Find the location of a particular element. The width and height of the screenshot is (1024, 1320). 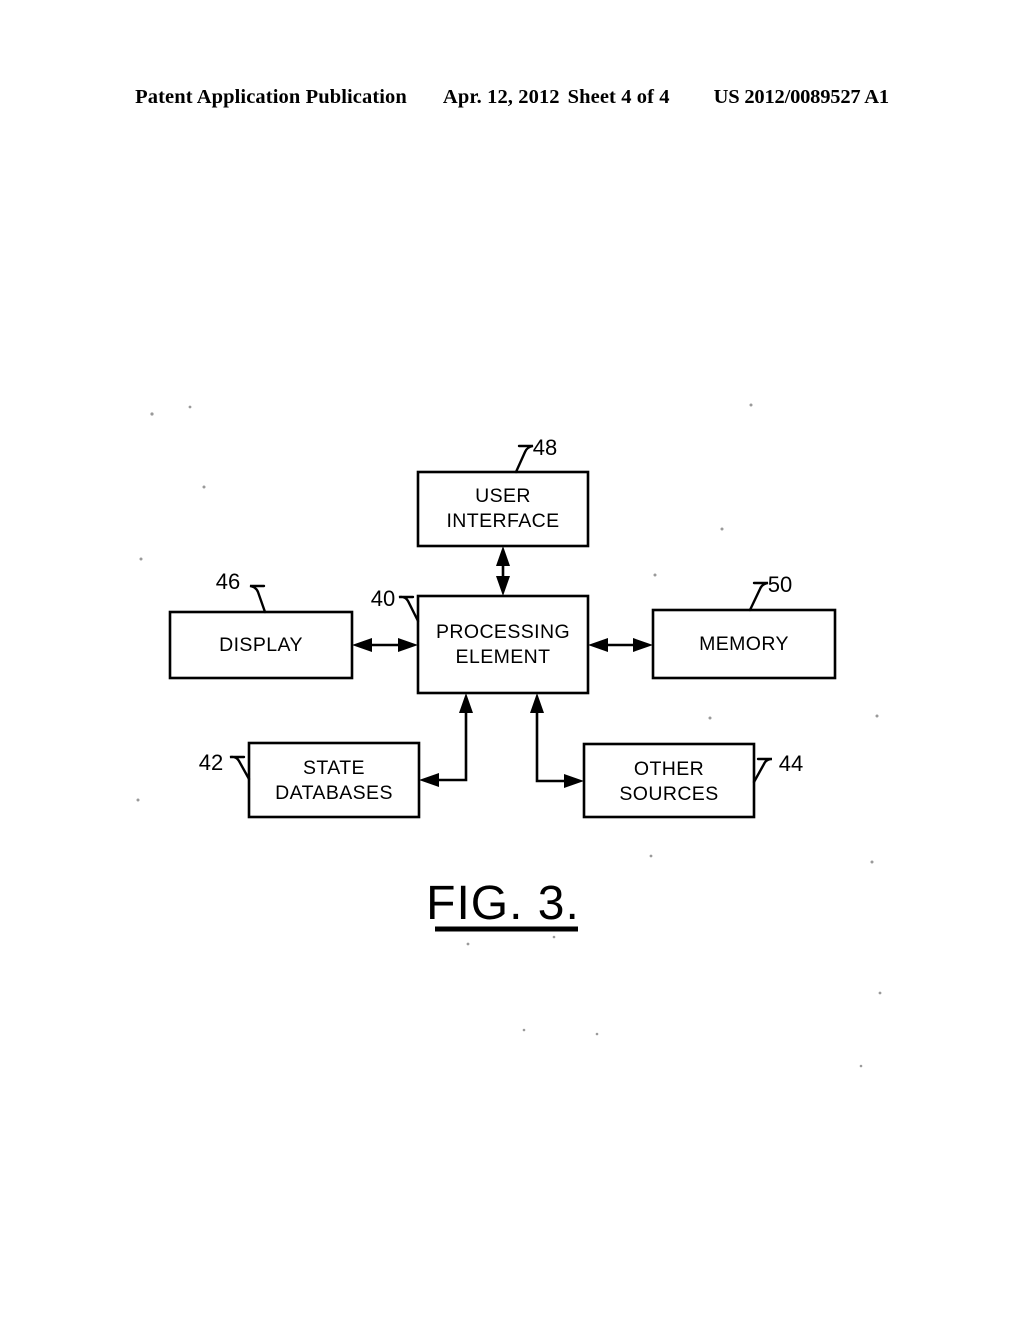

box-user-interface: USER INTERFACE is located at coordinates (503, 509).